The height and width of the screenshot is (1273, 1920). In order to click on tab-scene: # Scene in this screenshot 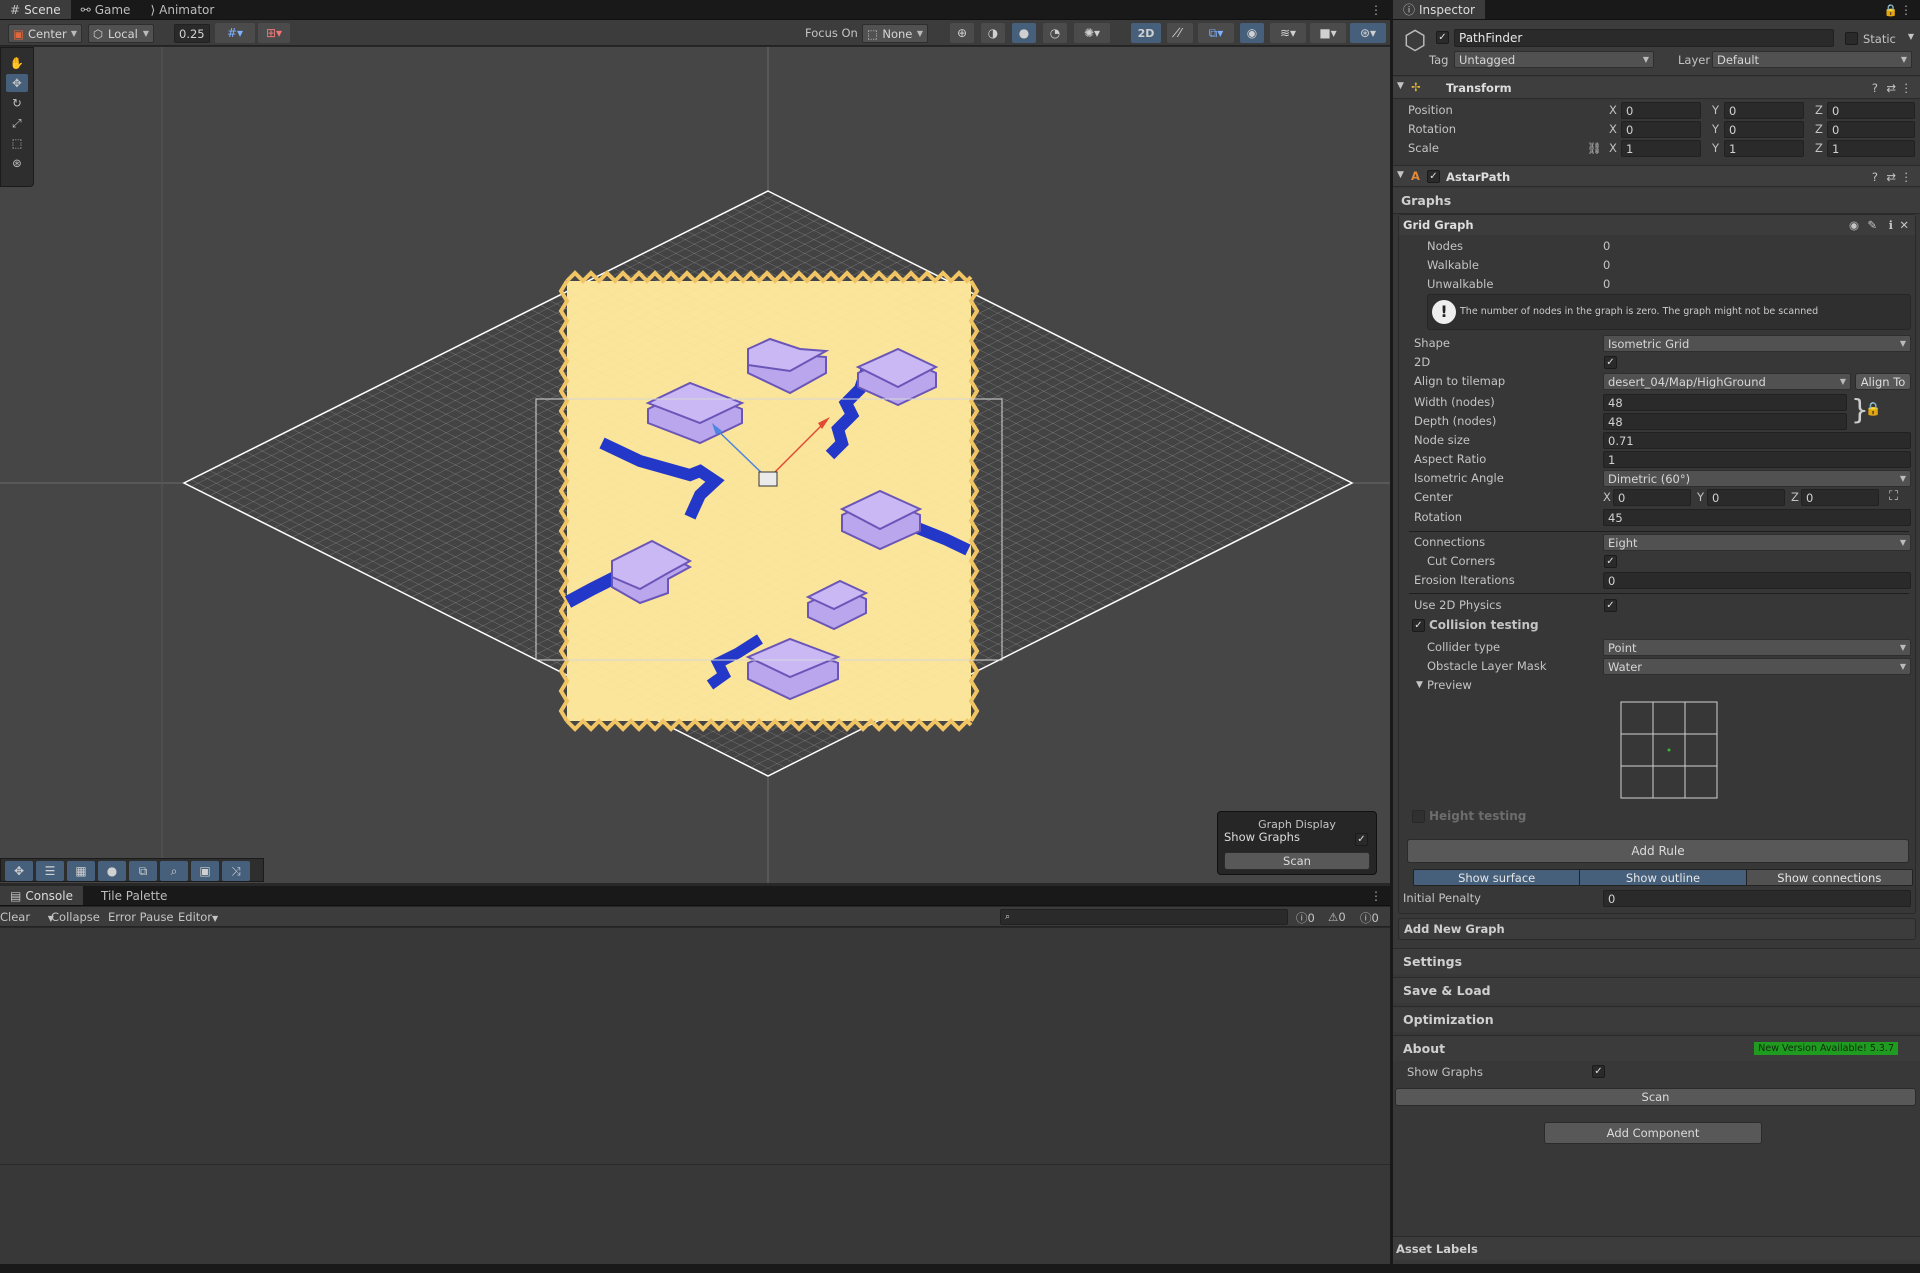, I will do `click(35, 9)`.